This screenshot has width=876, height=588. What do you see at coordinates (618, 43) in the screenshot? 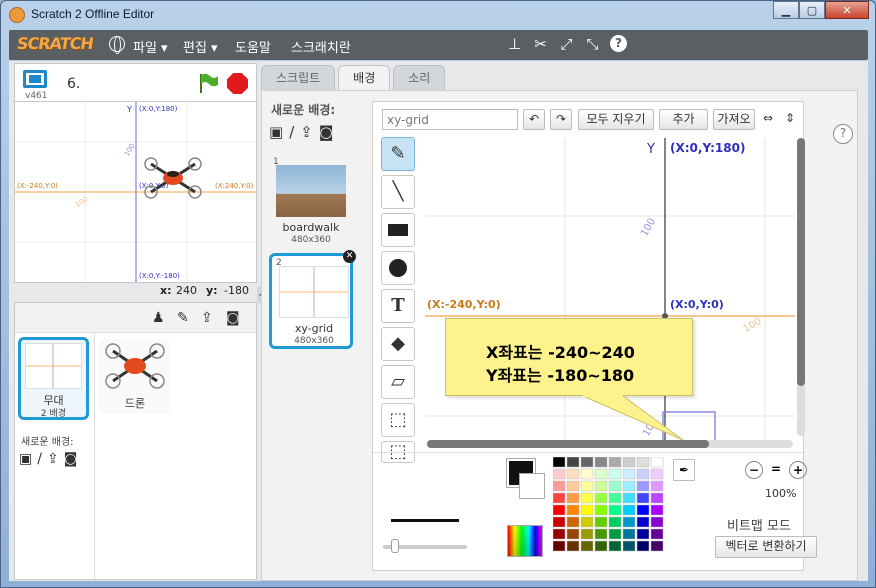
I see `help-icon: ?` at bounding box center [618, 43].